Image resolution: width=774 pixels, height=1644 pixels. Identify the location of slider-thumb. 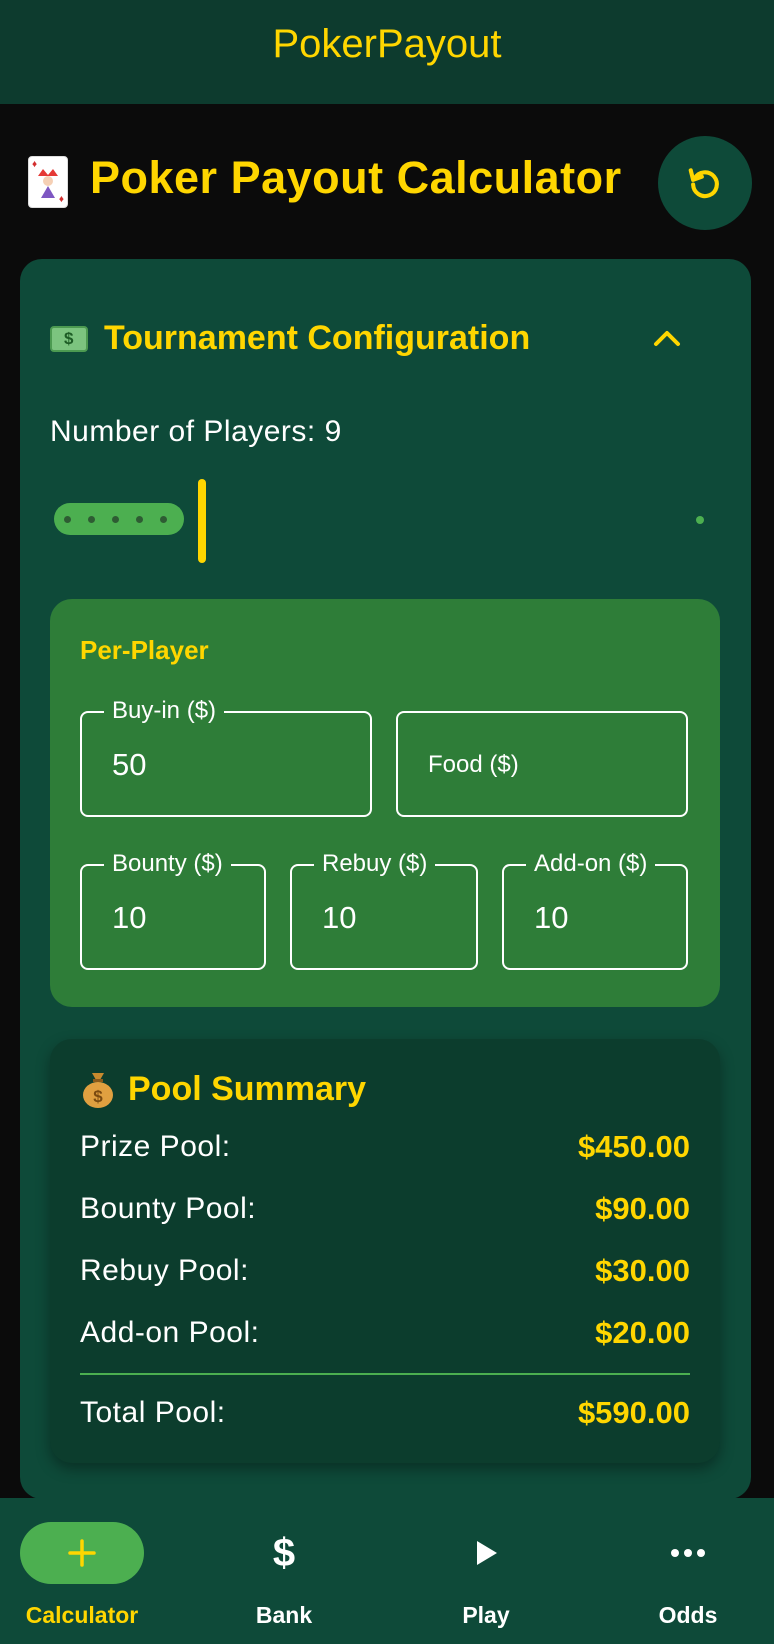
(202, 521).